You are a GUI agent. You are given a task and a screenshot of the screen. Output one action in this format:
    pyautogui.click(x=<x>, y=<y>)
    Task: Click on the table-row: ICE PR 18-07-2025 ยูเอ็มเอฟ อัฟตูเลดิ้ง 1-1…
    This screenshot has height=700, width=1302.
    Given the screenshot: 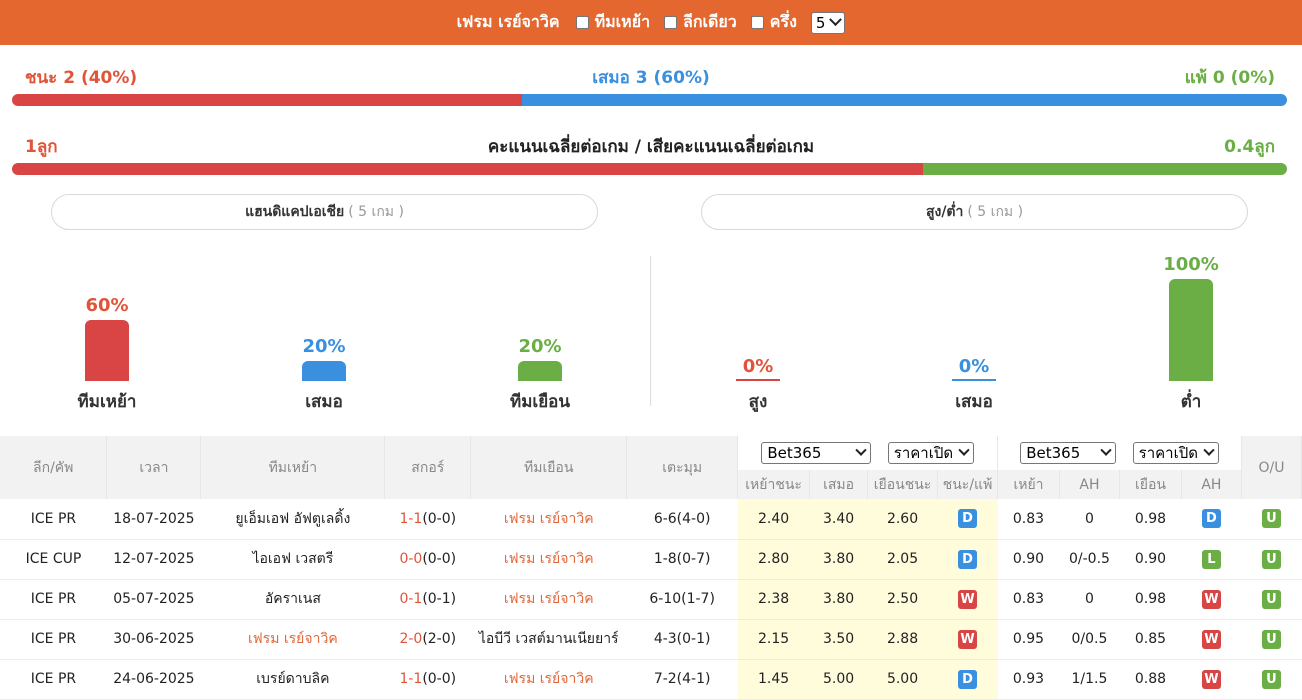 What is the action you would take?
    pyautogui.click(x=651, y=519)
    